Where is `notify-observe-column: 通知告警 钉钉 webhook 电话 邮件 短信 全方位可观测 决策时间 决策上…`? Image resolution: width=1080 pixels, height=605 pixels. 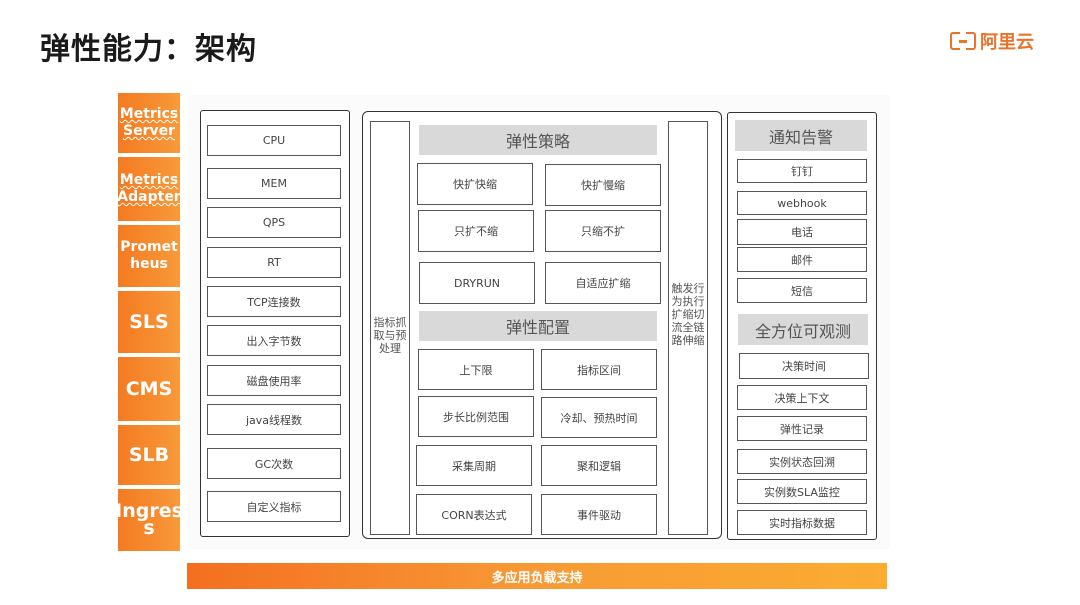
notify-observe-column: 通知告警 钉钉 webhook 电话 邮件 短信 全方位可观测 决策时间 决策上… is located at coordinates (802, 326).